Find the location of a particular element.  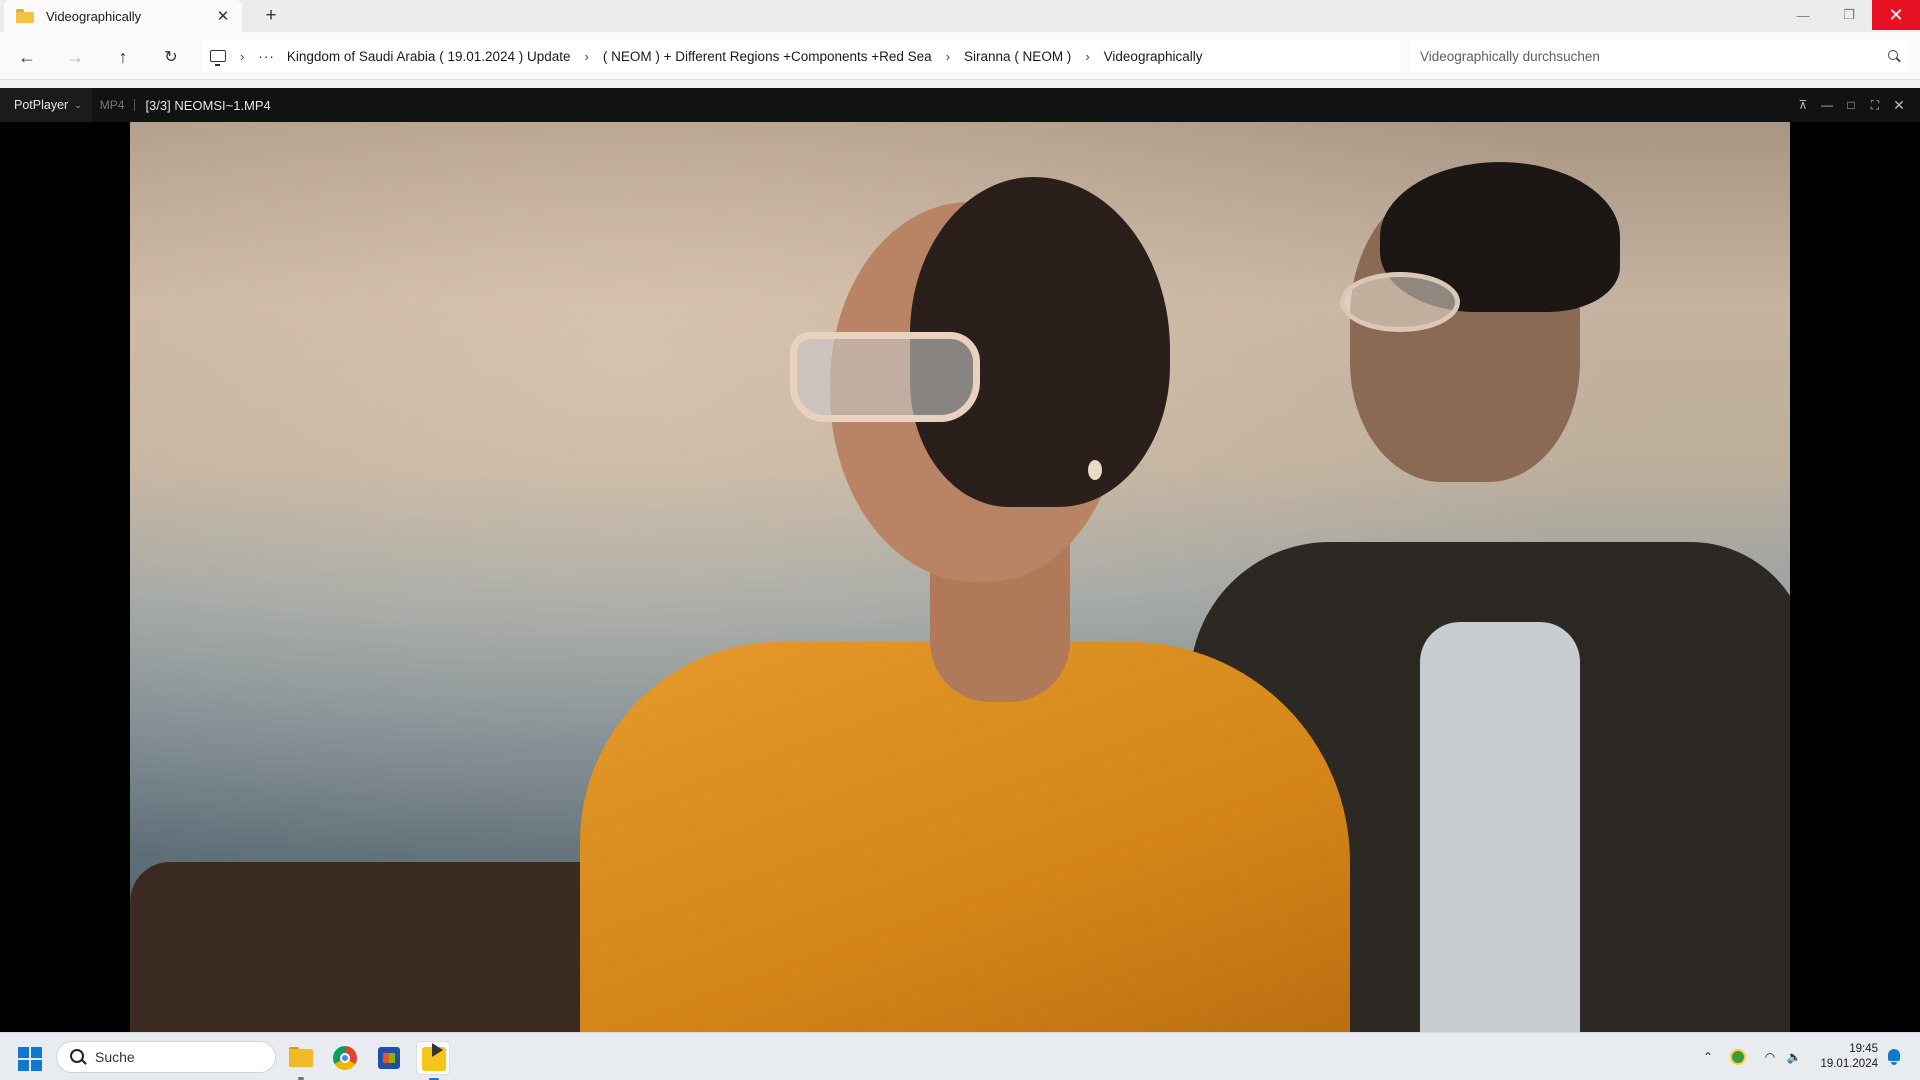

player-minimize-button: — is located at coordinates (1827, 105).